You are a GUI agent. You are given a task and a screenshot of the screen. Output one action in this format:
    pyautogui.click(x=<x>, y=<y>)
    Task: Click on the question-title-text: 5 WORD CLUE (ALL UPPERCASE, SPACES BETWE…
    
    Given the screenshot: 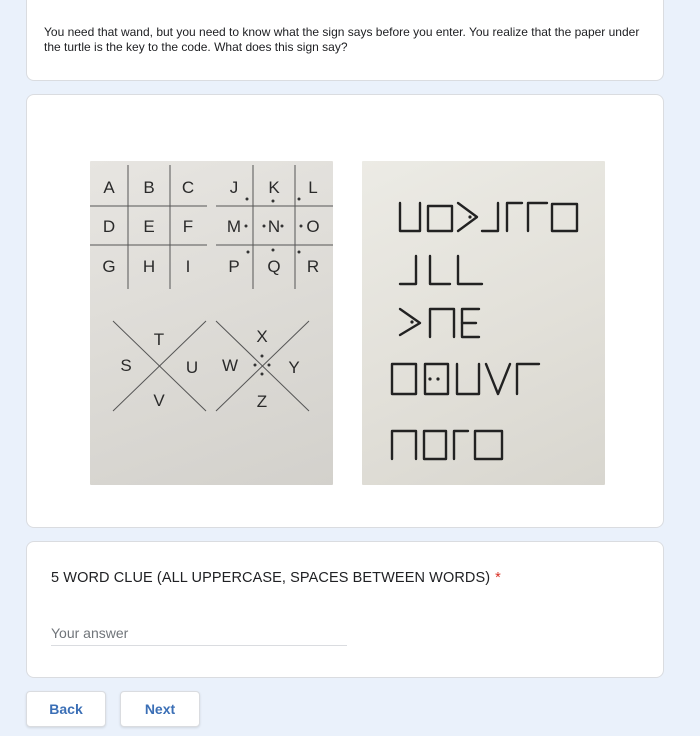 What is the action you would take?
    pyautogui.click(x=271, y=578)
    